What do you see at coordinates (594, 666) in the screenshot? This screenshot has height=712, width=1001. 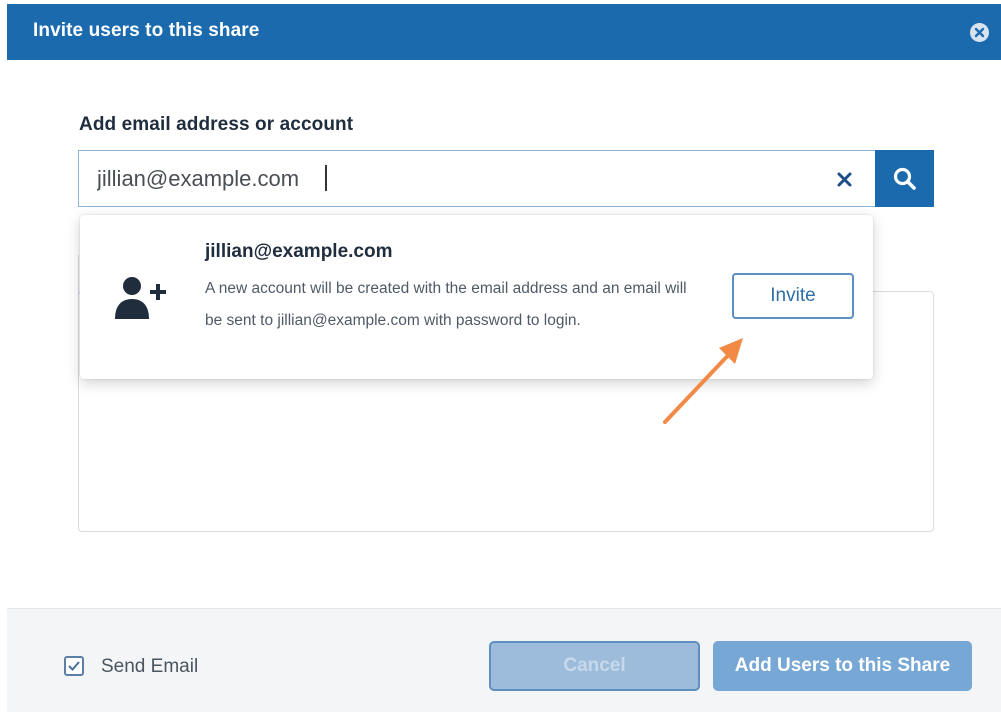 I see `cancel-button: Cancel` at bounding box center [594, 666].